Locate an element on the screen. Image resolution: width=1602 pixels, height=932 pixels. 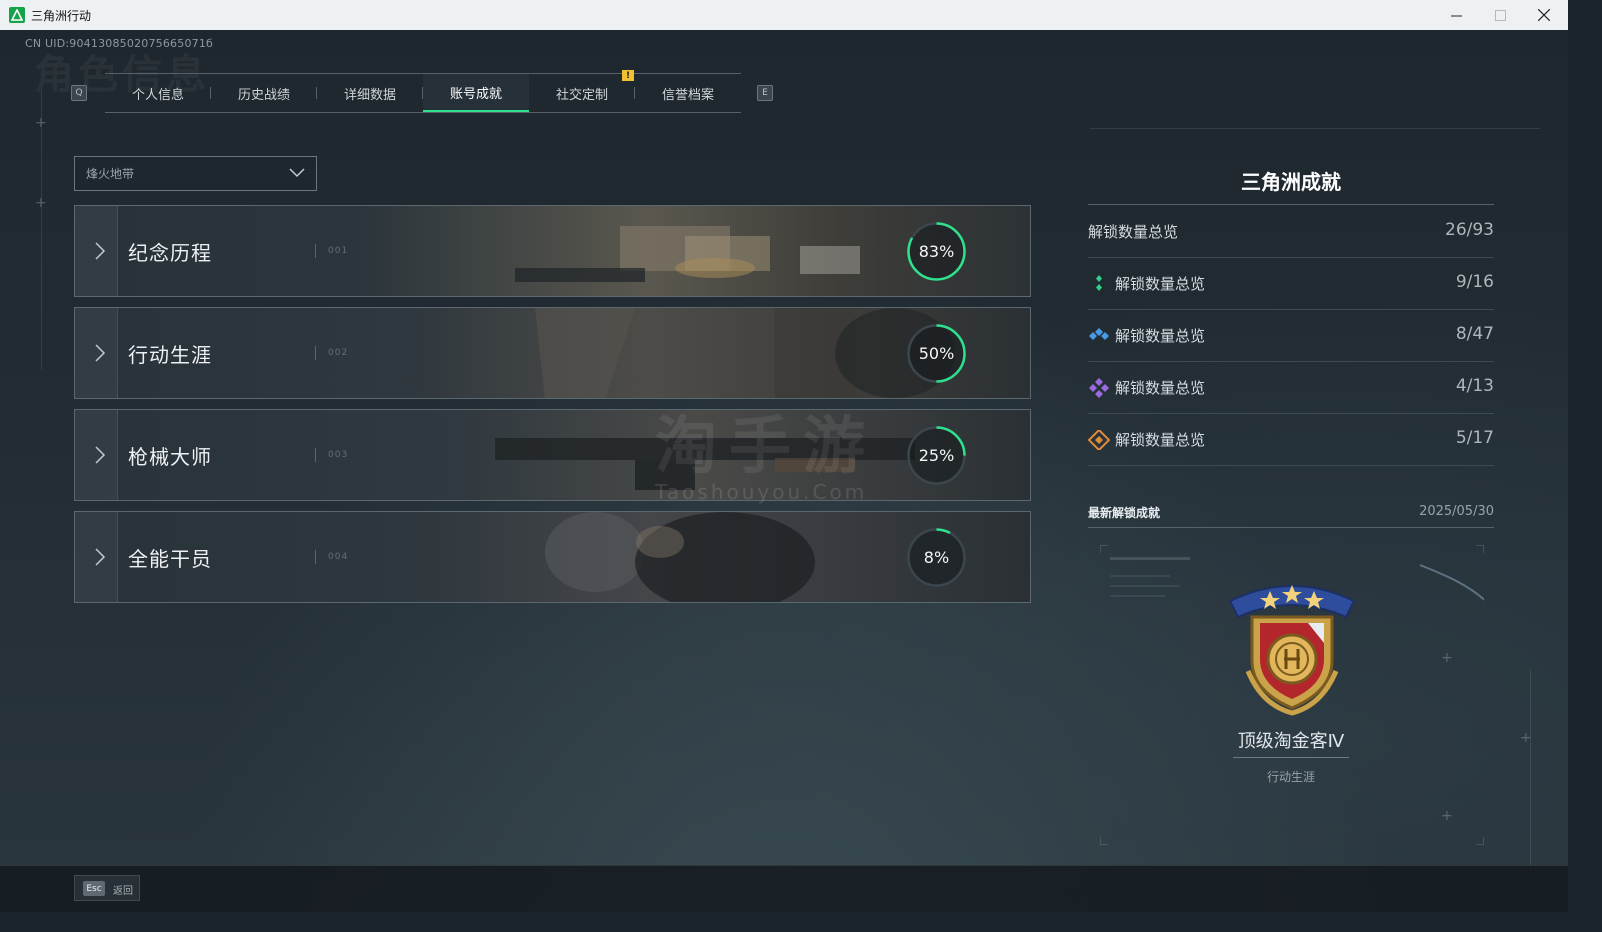
latest-achievement-header: 最新解锁成就 is located at coordinates (1124, 513).